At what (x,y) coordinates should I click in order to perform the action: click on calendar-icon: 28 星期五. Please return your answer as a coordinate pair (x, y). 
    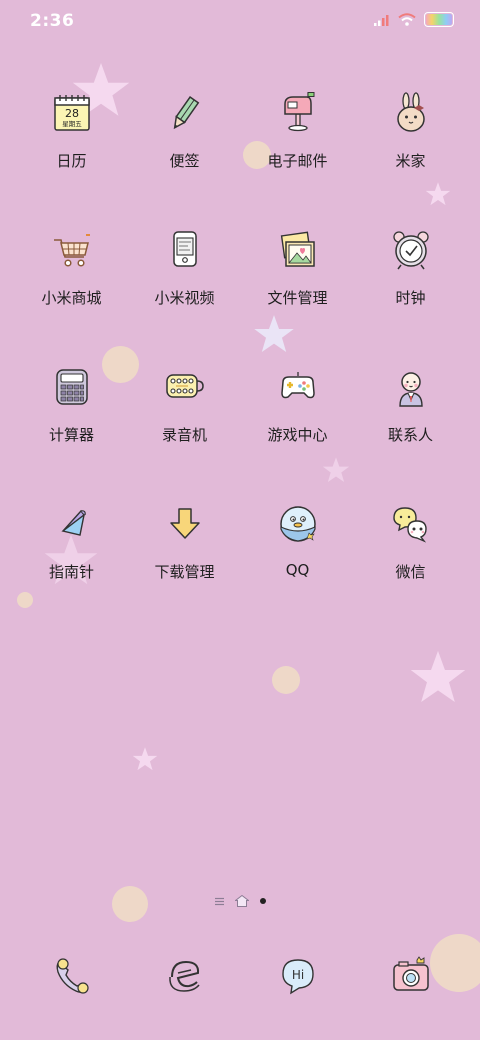
    Looking at the image, I should click on (72, 113).